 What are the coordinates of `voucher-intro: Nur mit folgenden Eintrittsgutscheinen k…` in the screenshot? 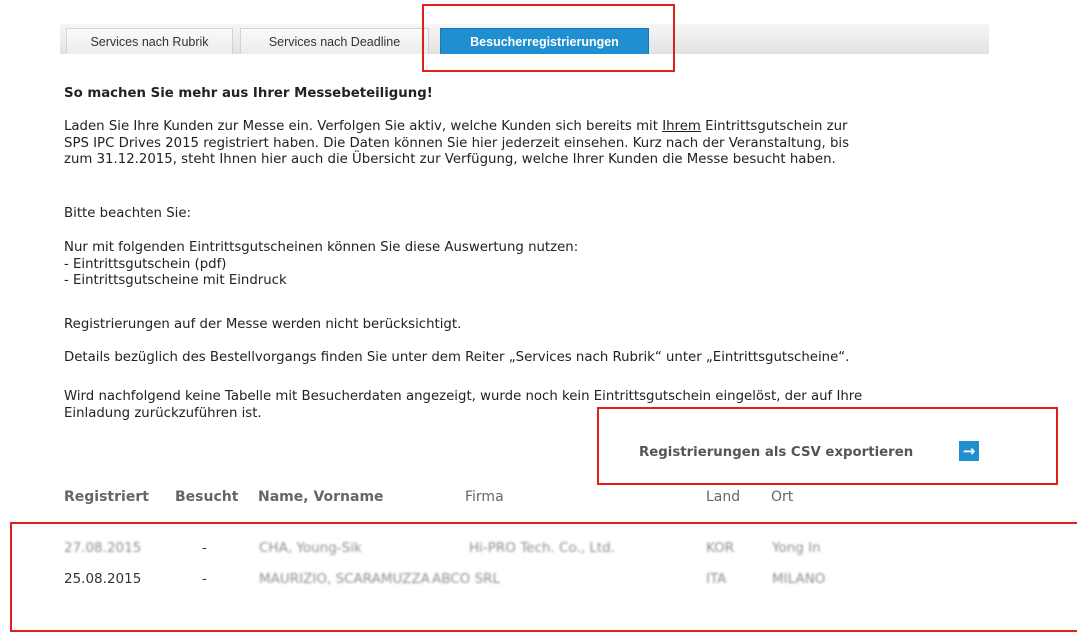 It's located at (321, 247).